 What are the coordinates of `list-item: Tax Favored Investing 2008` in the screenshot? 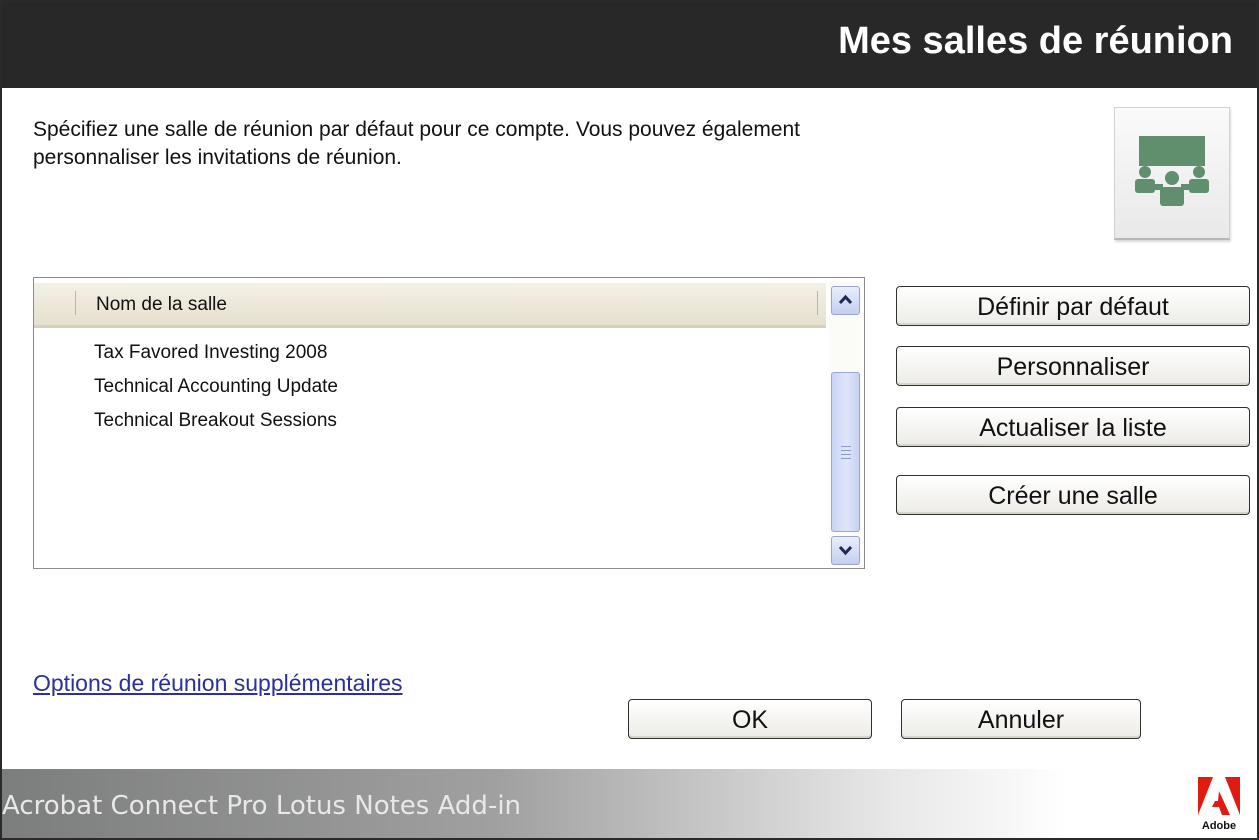 It's located at (430, 353).